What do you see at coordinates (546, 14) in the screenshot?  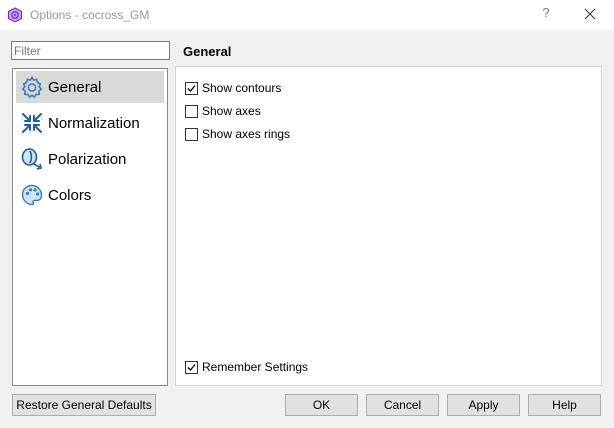 I see `help-title-button: ?` at bounding box center [546, 14].